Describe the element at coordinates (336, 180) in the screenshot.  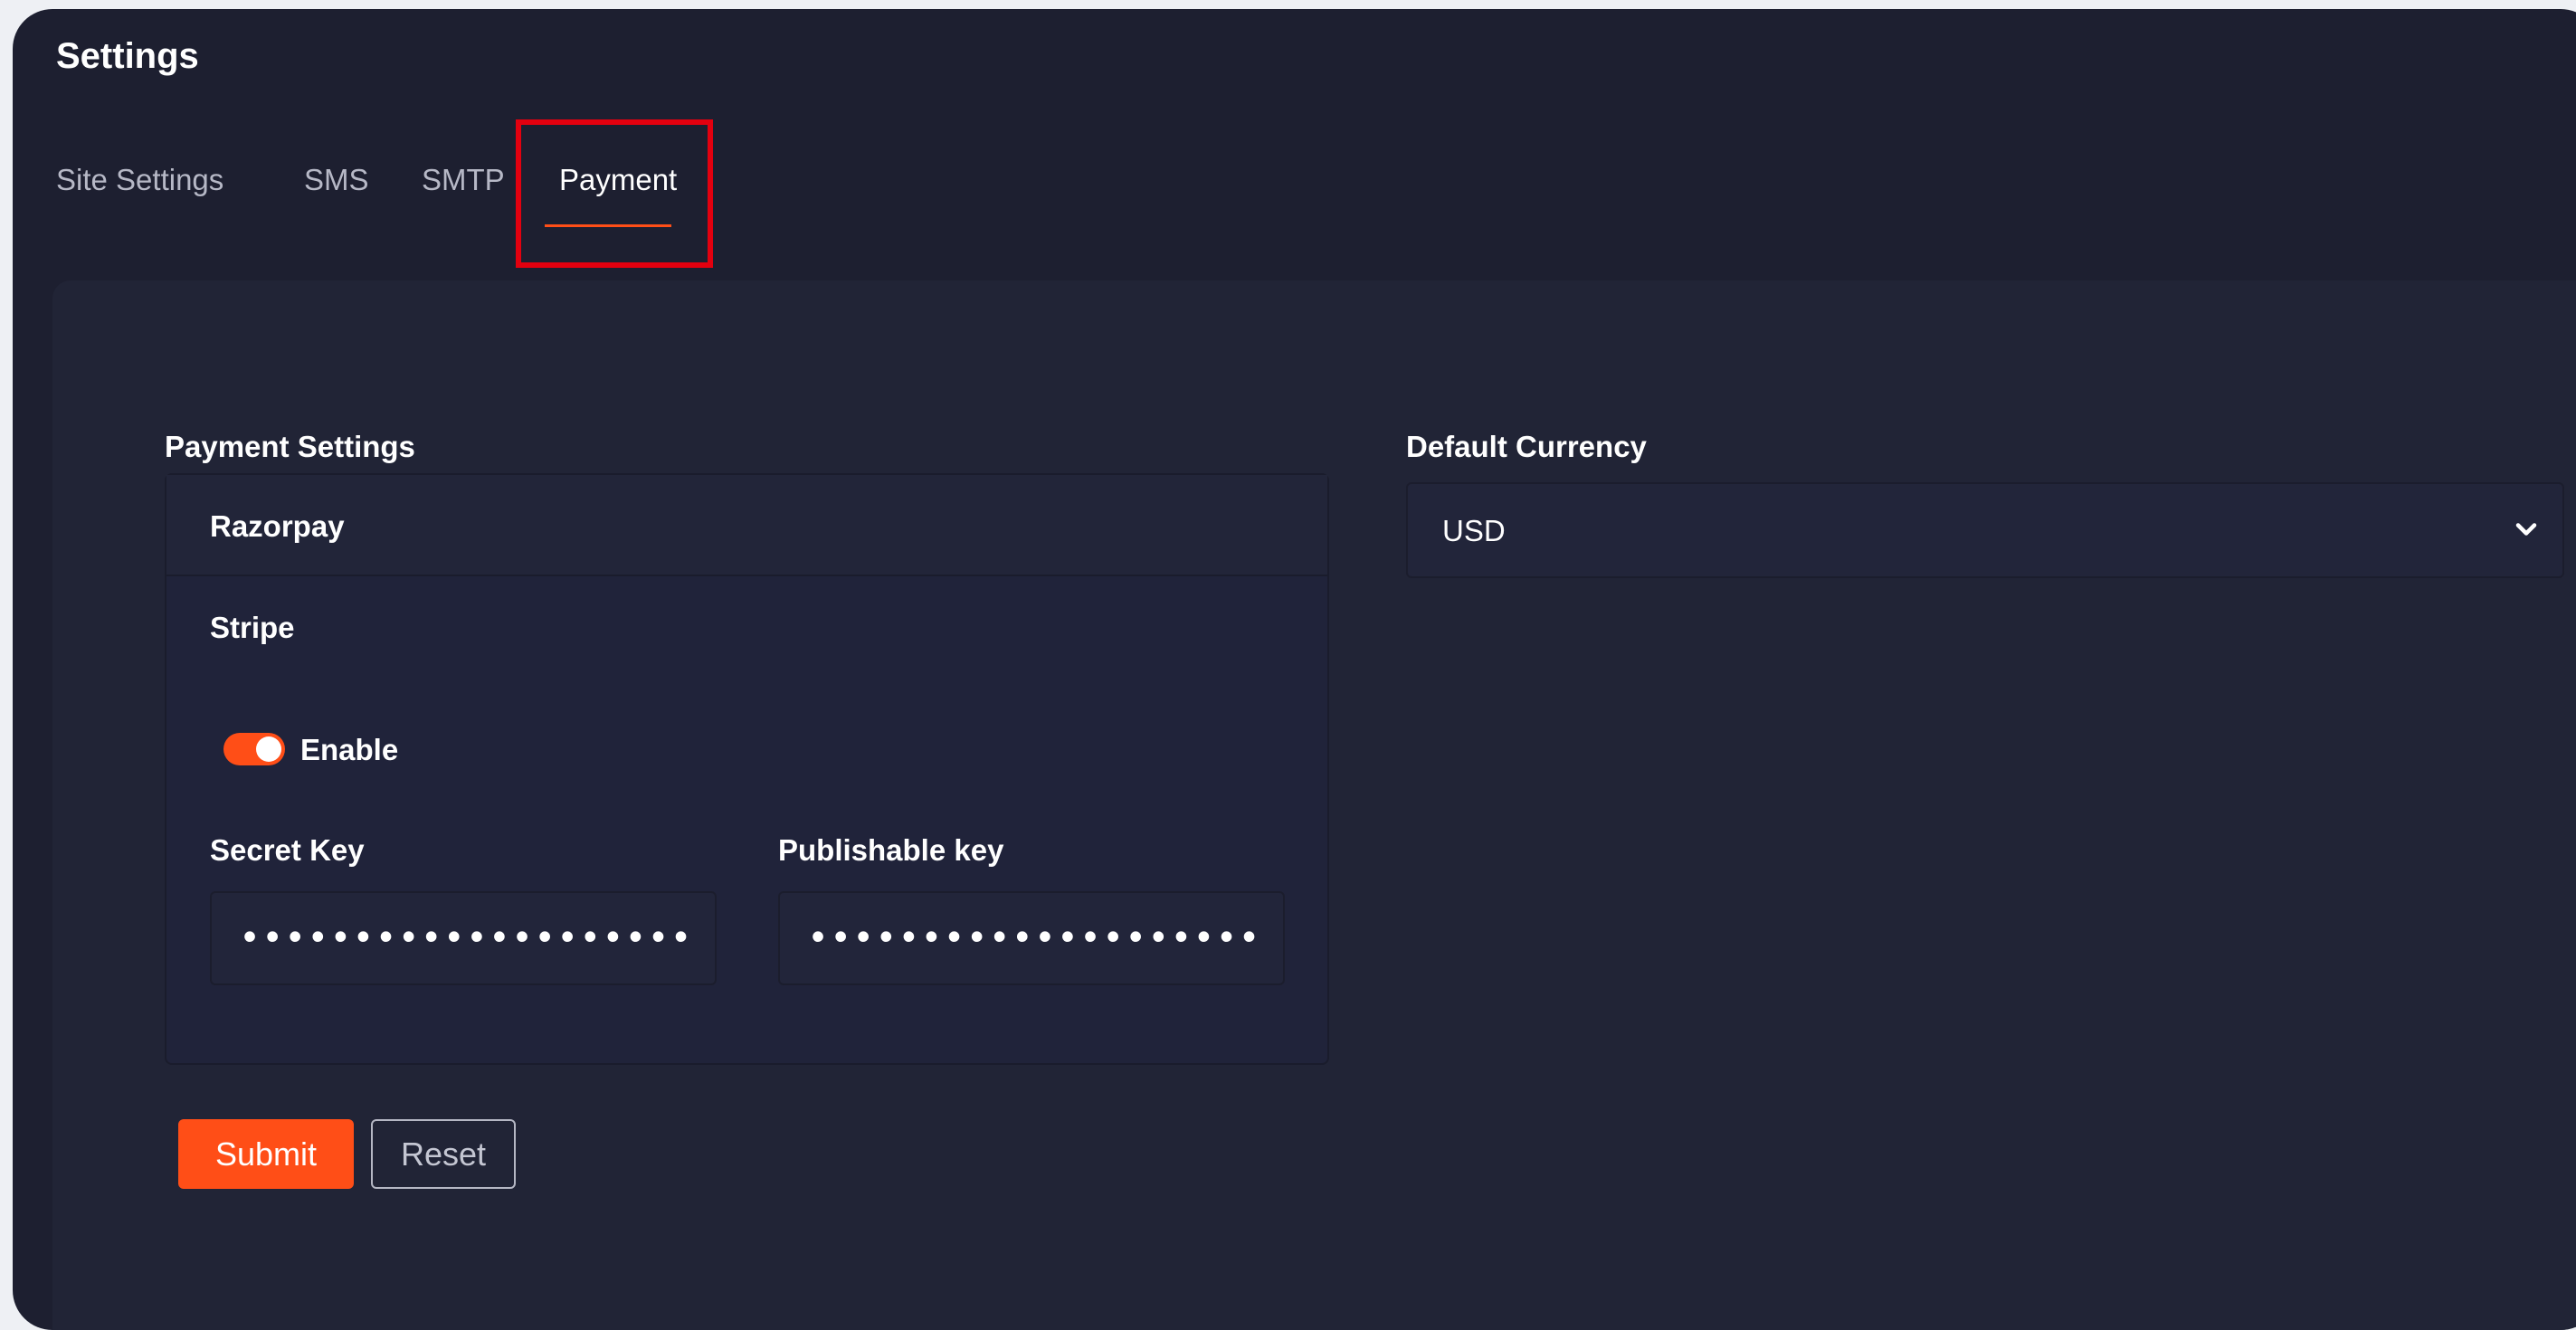
I see `tab-sms: SMS` at that location.